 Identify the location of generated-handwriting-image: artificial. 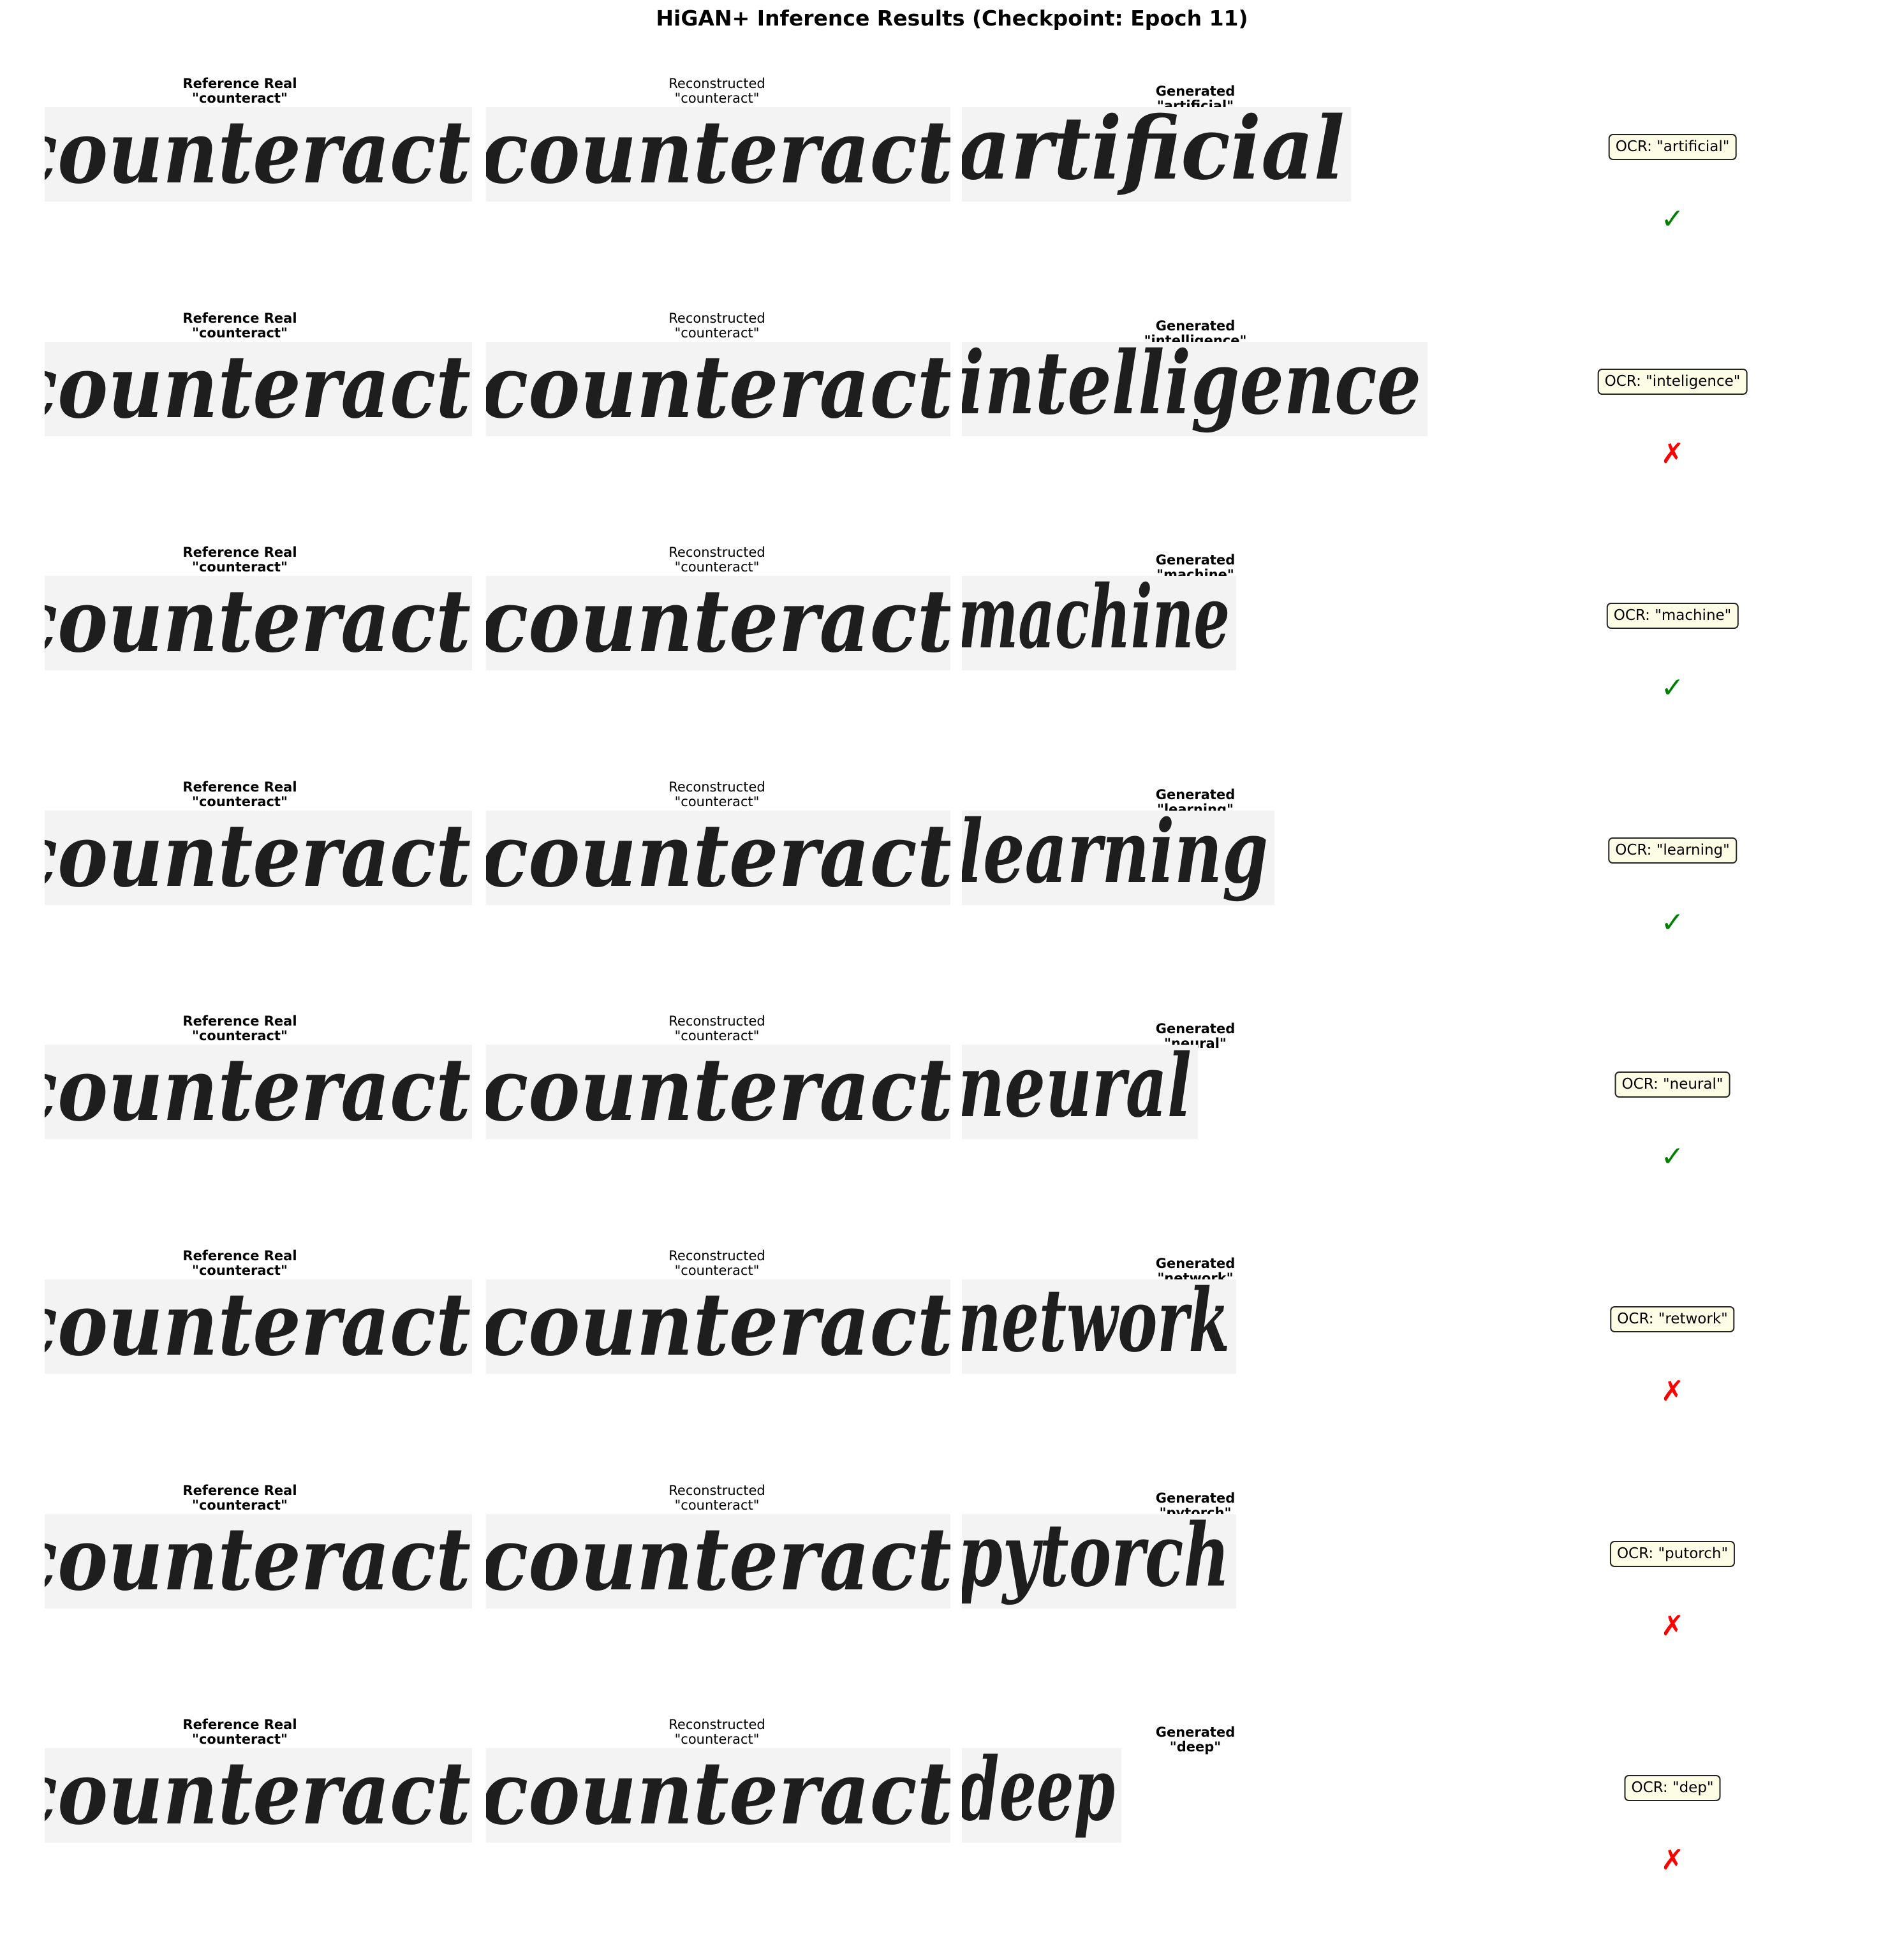
(1156, 154).